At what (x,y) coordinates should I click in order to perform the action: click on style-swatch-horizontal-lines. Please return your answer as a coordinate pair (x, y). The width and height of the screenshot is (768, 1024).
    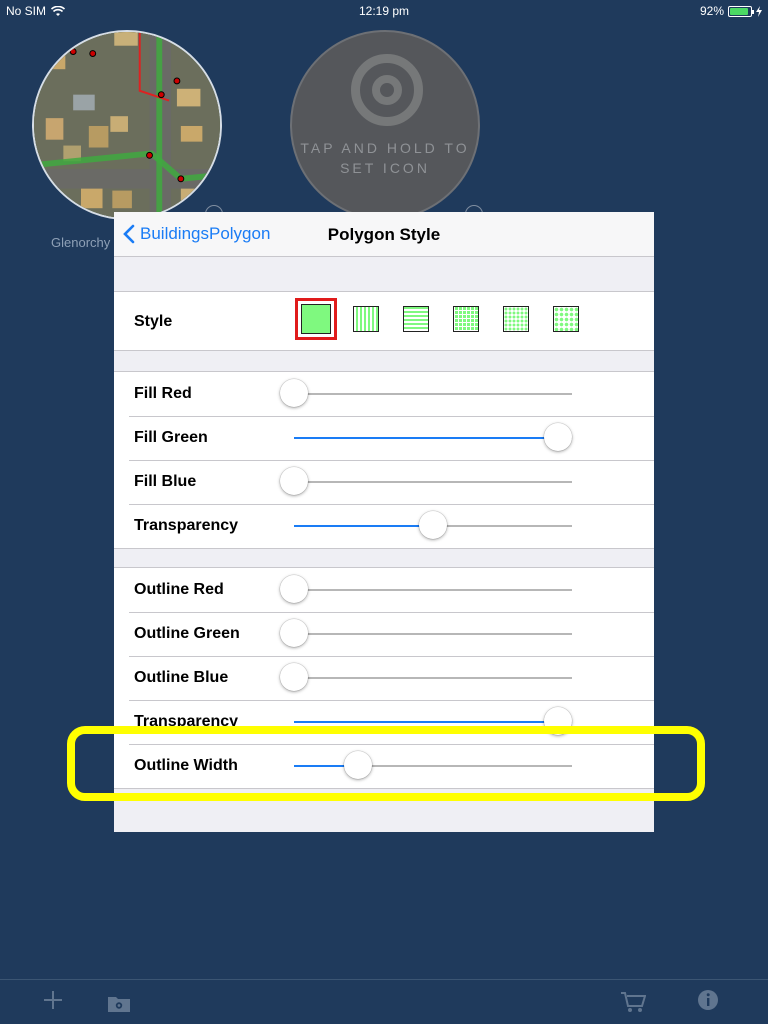
    Looking at the image, I should click on (416, 319).